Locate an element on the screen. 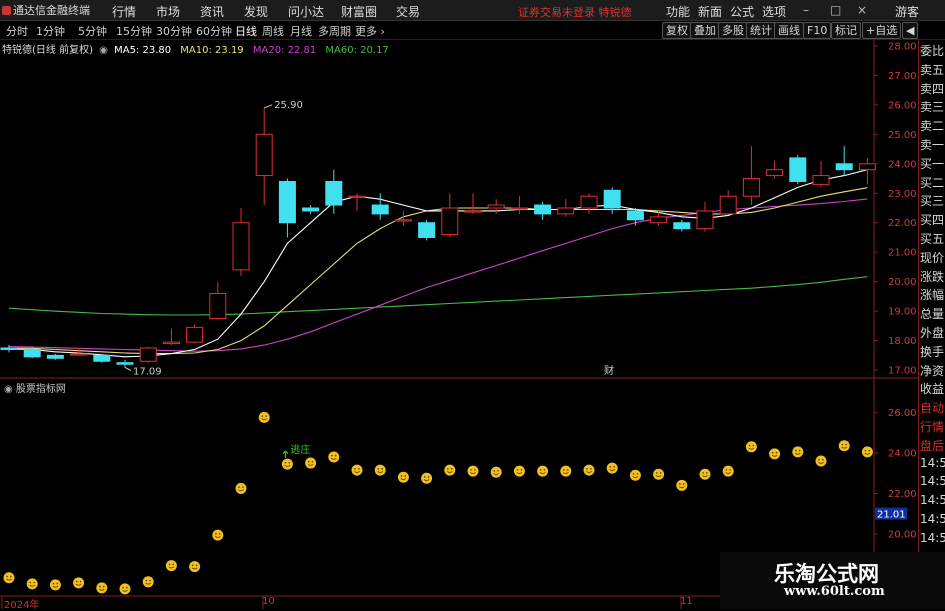 Image resolution: width=945 pixels, height=611 pixels. side-panel-item: 买四 is located at coordinates (932, 219).